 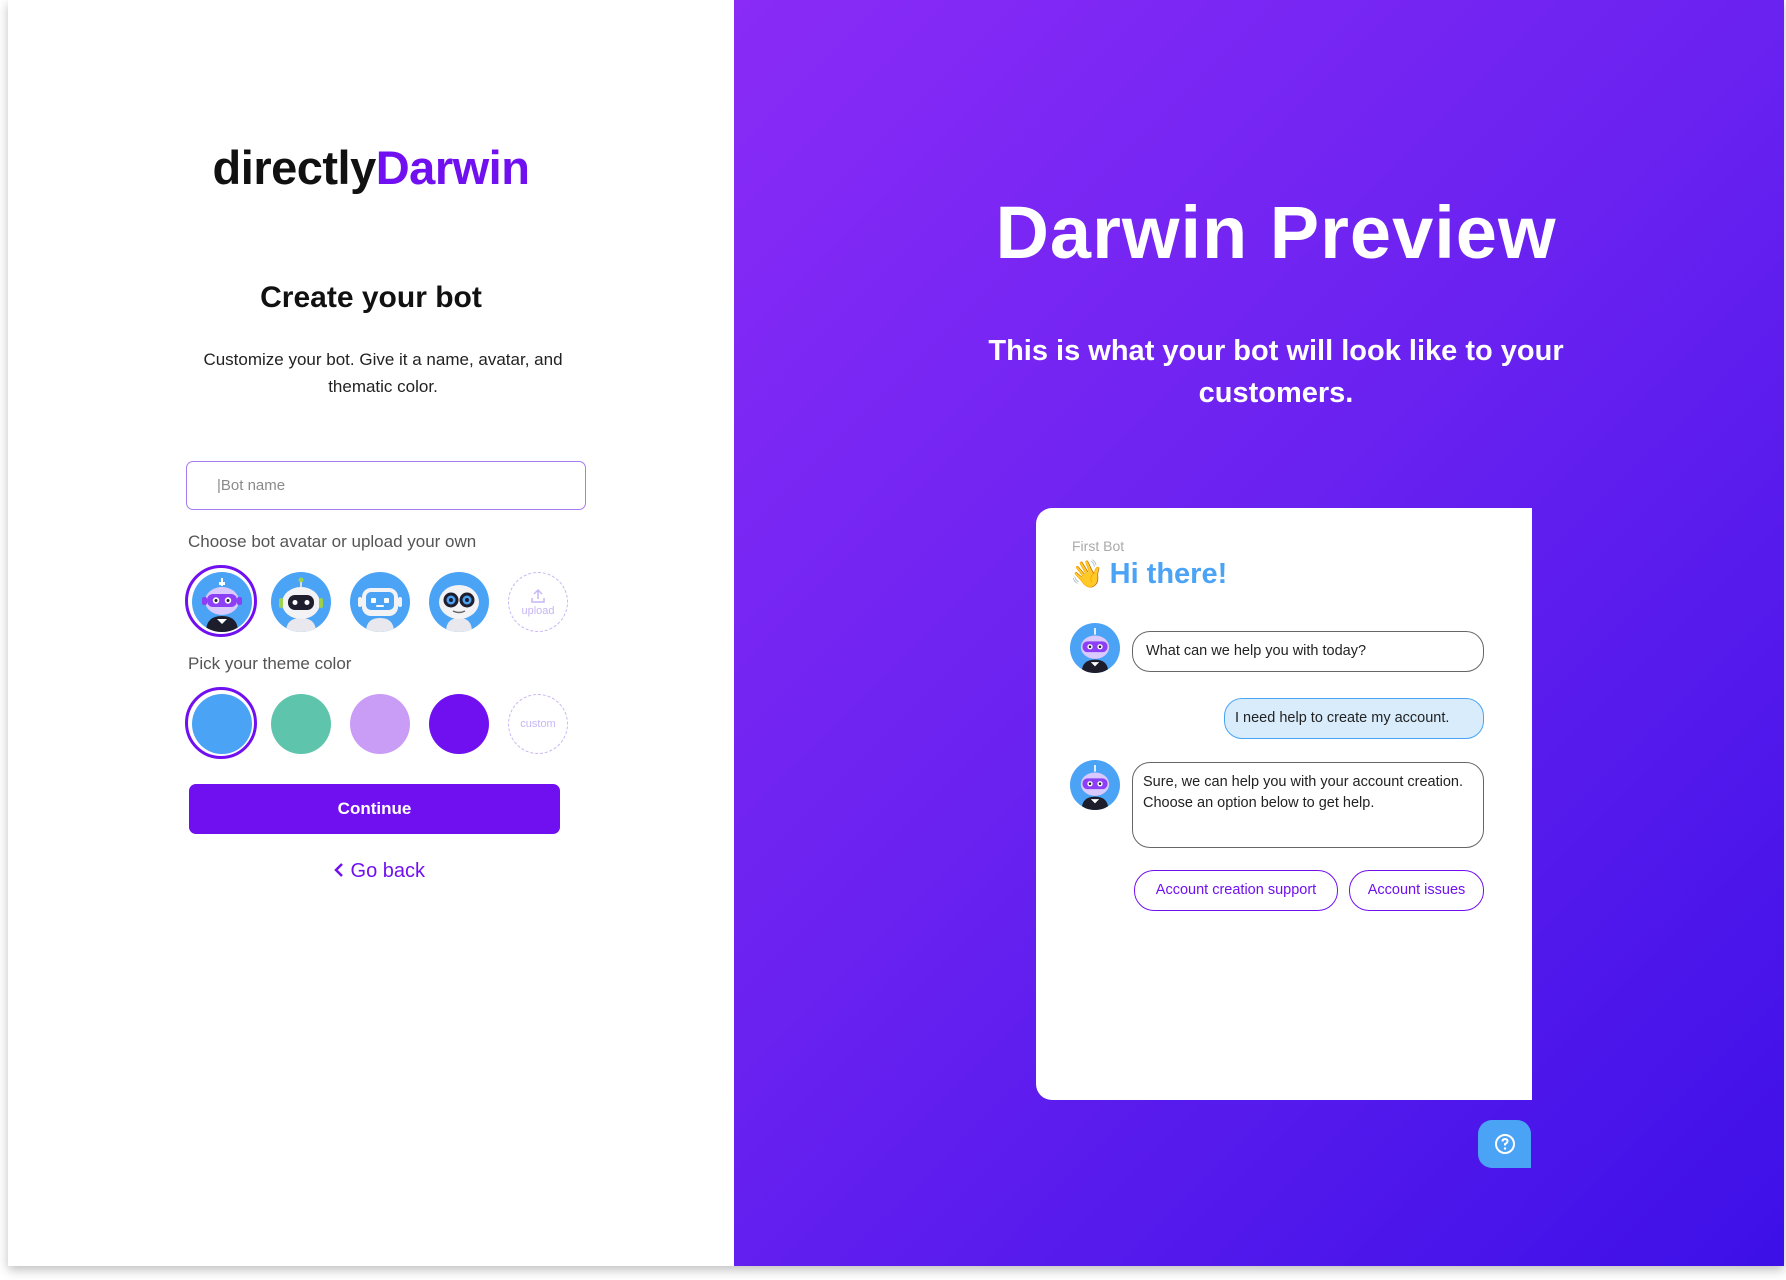 What do you see at coordinates (459, 602) in the screenshot?
I see `goggle-eyes-bot-icon` at bounding box center [459, 602].